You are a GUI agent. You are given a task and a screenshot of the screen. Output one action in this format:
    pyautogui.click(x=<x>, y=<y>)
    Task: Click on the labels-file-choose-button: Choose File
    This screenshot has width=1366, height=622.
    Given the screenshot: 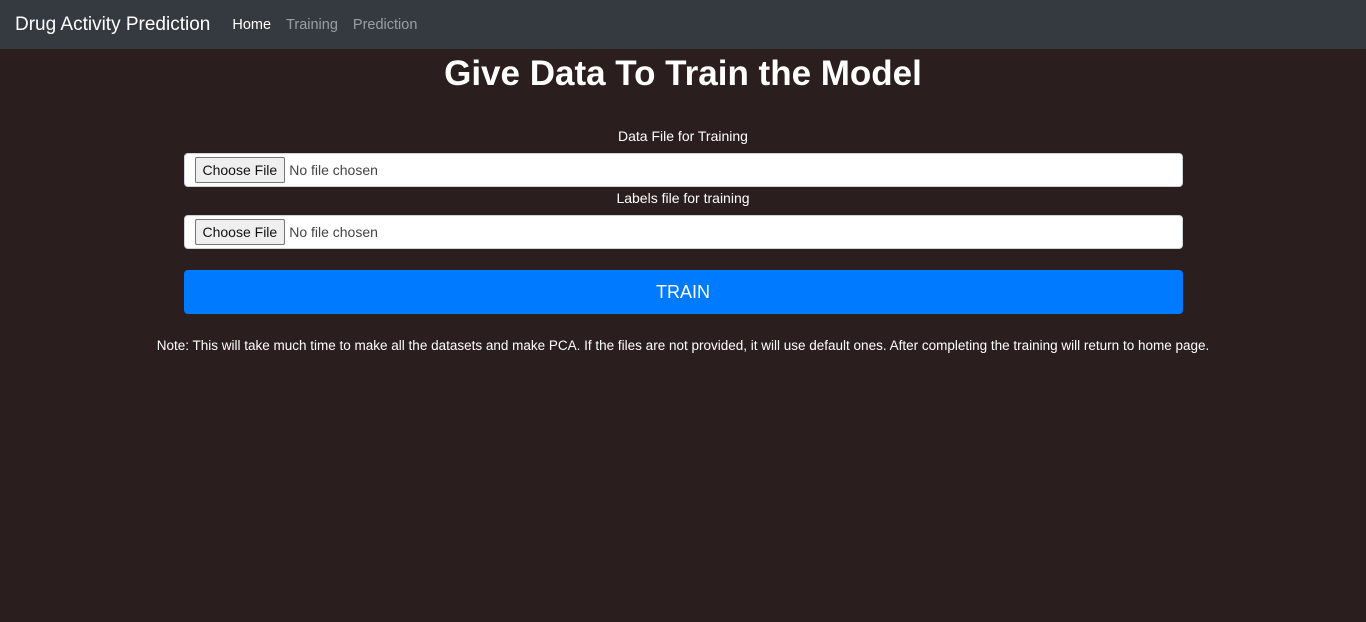 What is the action you would take?
    pyautogui.click(x=240, y=232)
    